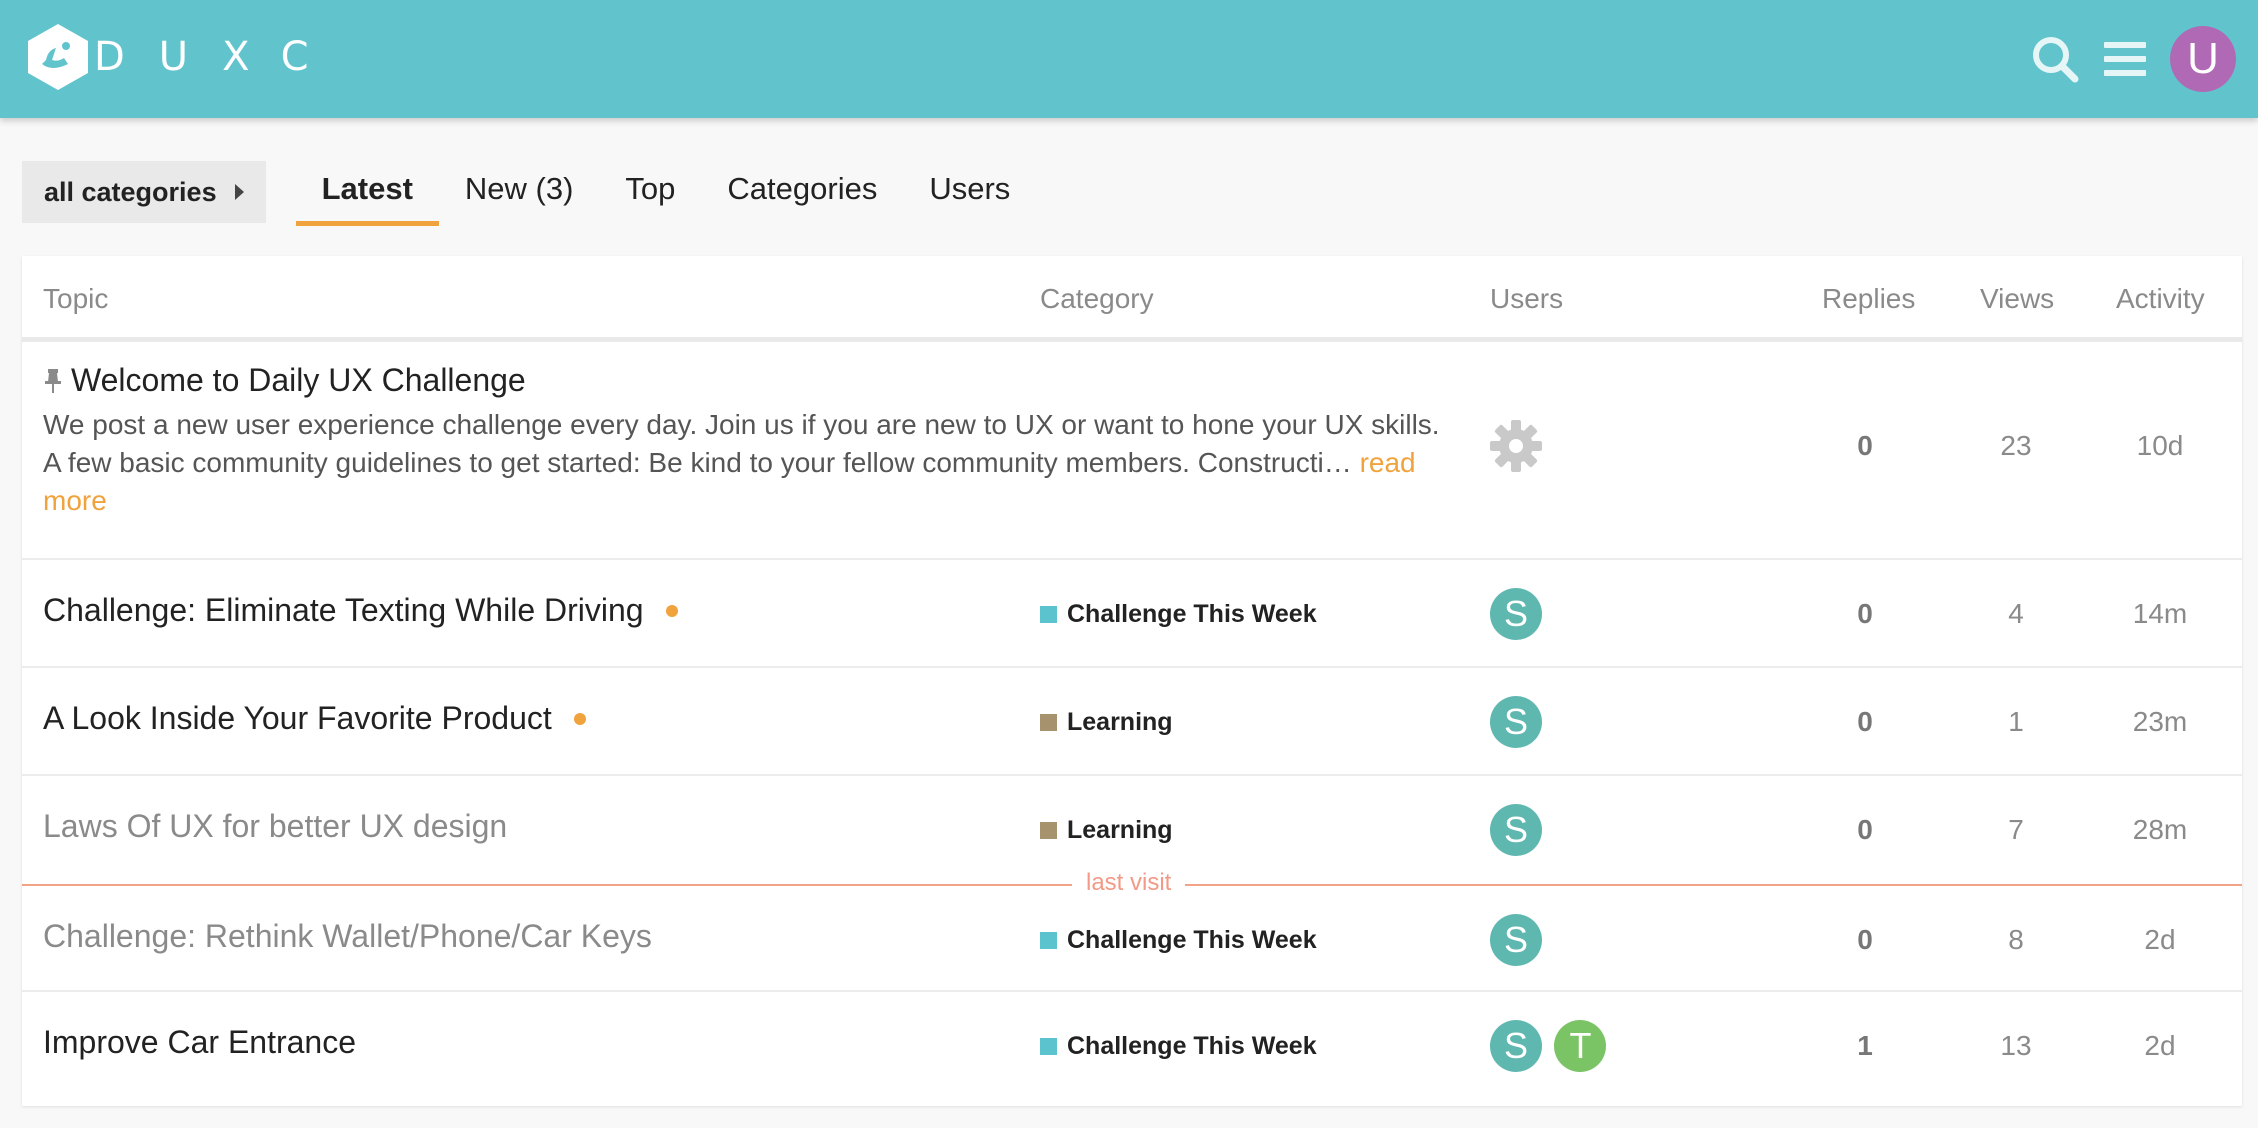 The image size is (2258, 1128). I want to click on tab-categories: Categories, so click(802, 192).